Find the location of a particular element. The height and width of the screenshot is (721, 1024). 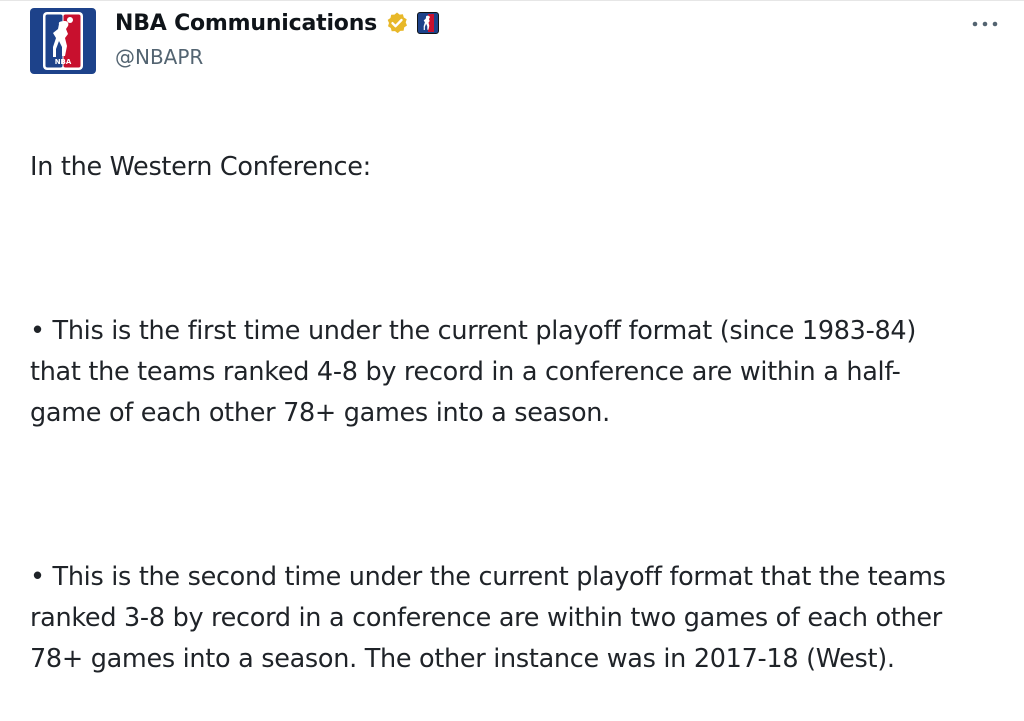

author-name-row: NBA Communications is located at coordinates (277, 23).